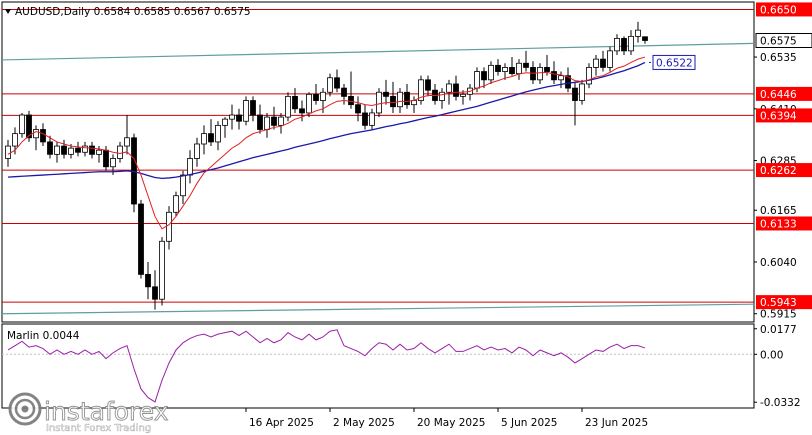 The width and height of the screenshot is (812, 435). What do you see at coordinates (133, 12) in the screenshot?
I see `symbol-ohlc-header: AUDUSD,Daily 0.6584 0.6585 0.6567 0.6575` at bounding box center [133, 12].